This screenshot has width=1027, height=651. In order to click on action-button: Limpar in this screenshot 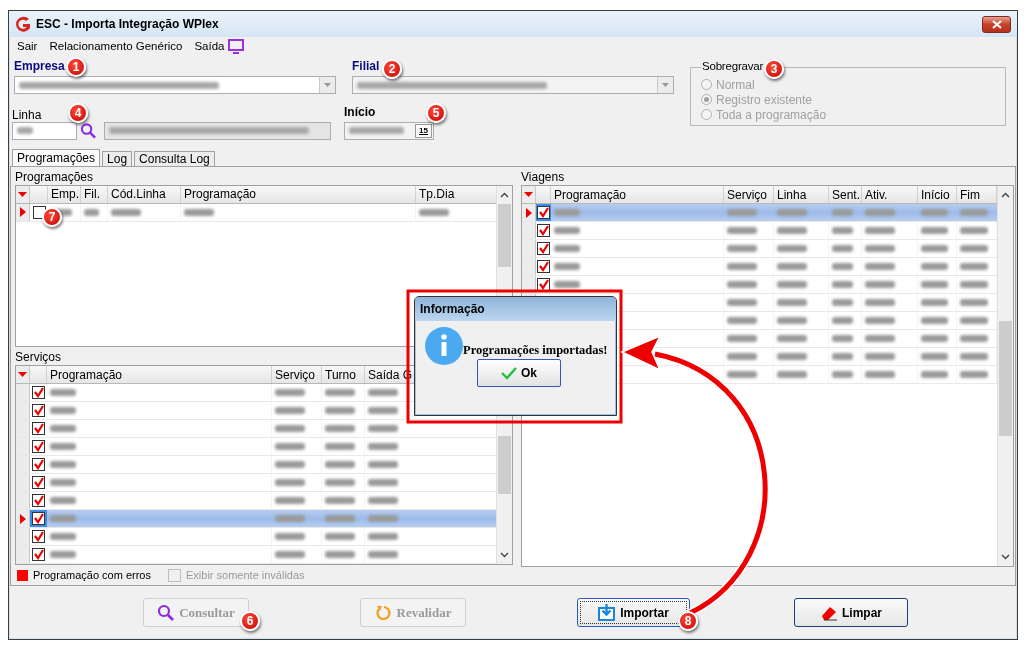, I will do `click(851, 612)`.